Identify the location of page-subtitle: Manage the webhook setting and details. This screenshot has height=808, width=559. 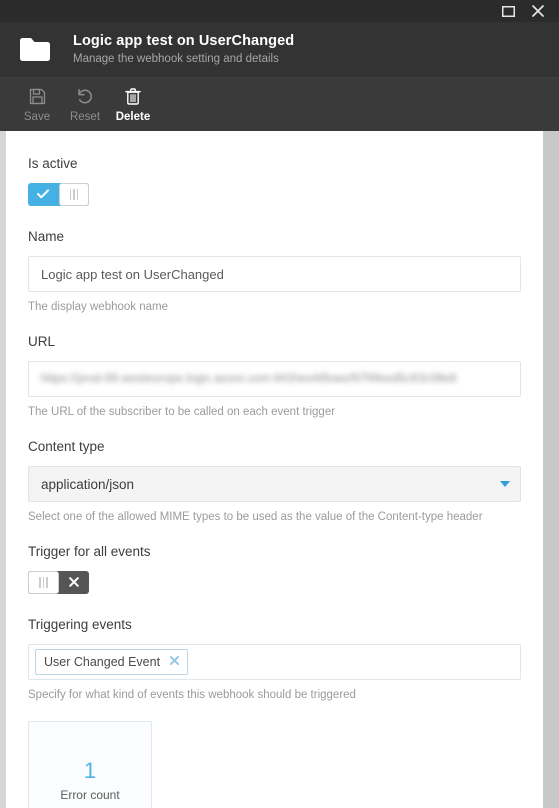
(176, 59).